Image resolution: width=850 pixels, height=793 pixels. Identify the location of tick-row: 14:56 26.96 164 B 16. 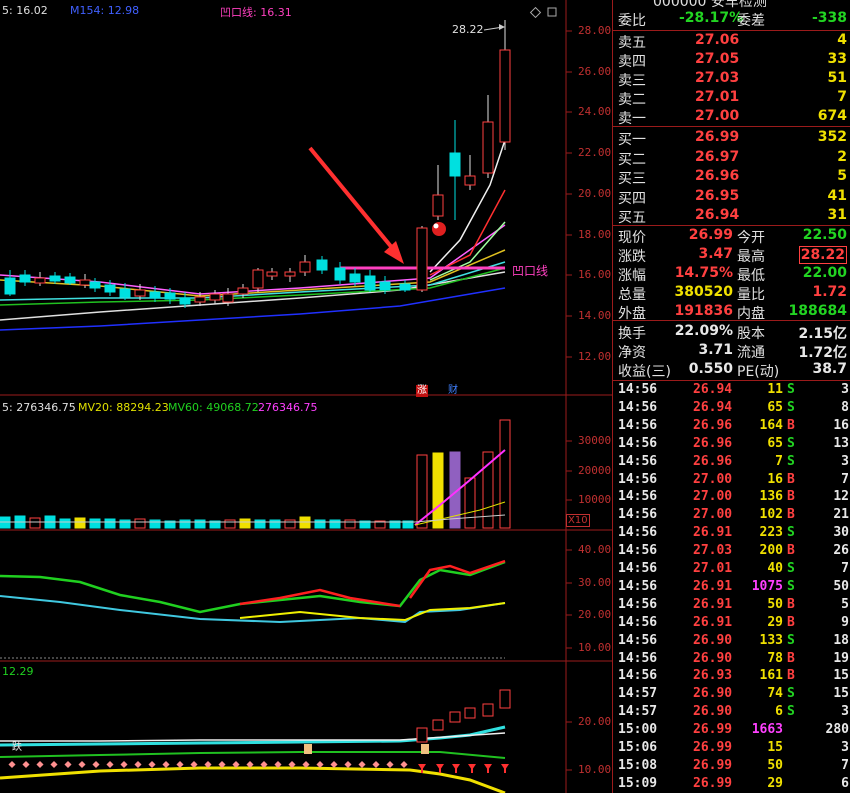
(731, 426).